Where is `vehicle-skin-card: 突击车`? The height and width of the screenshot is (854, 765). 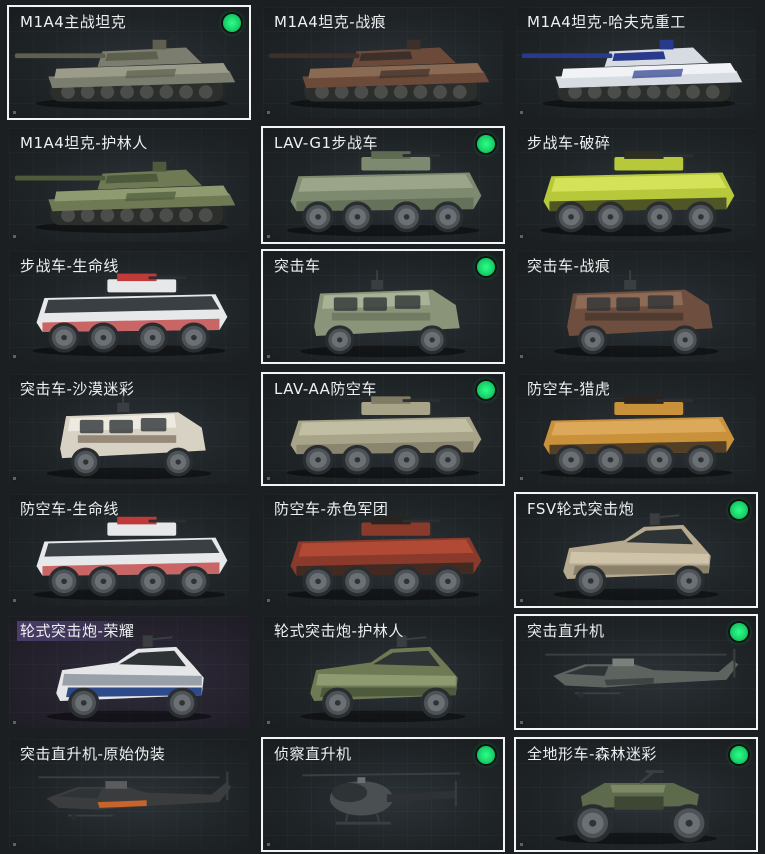
vehicle-skin-card: 突击车 is located at coordinates (383, 306).